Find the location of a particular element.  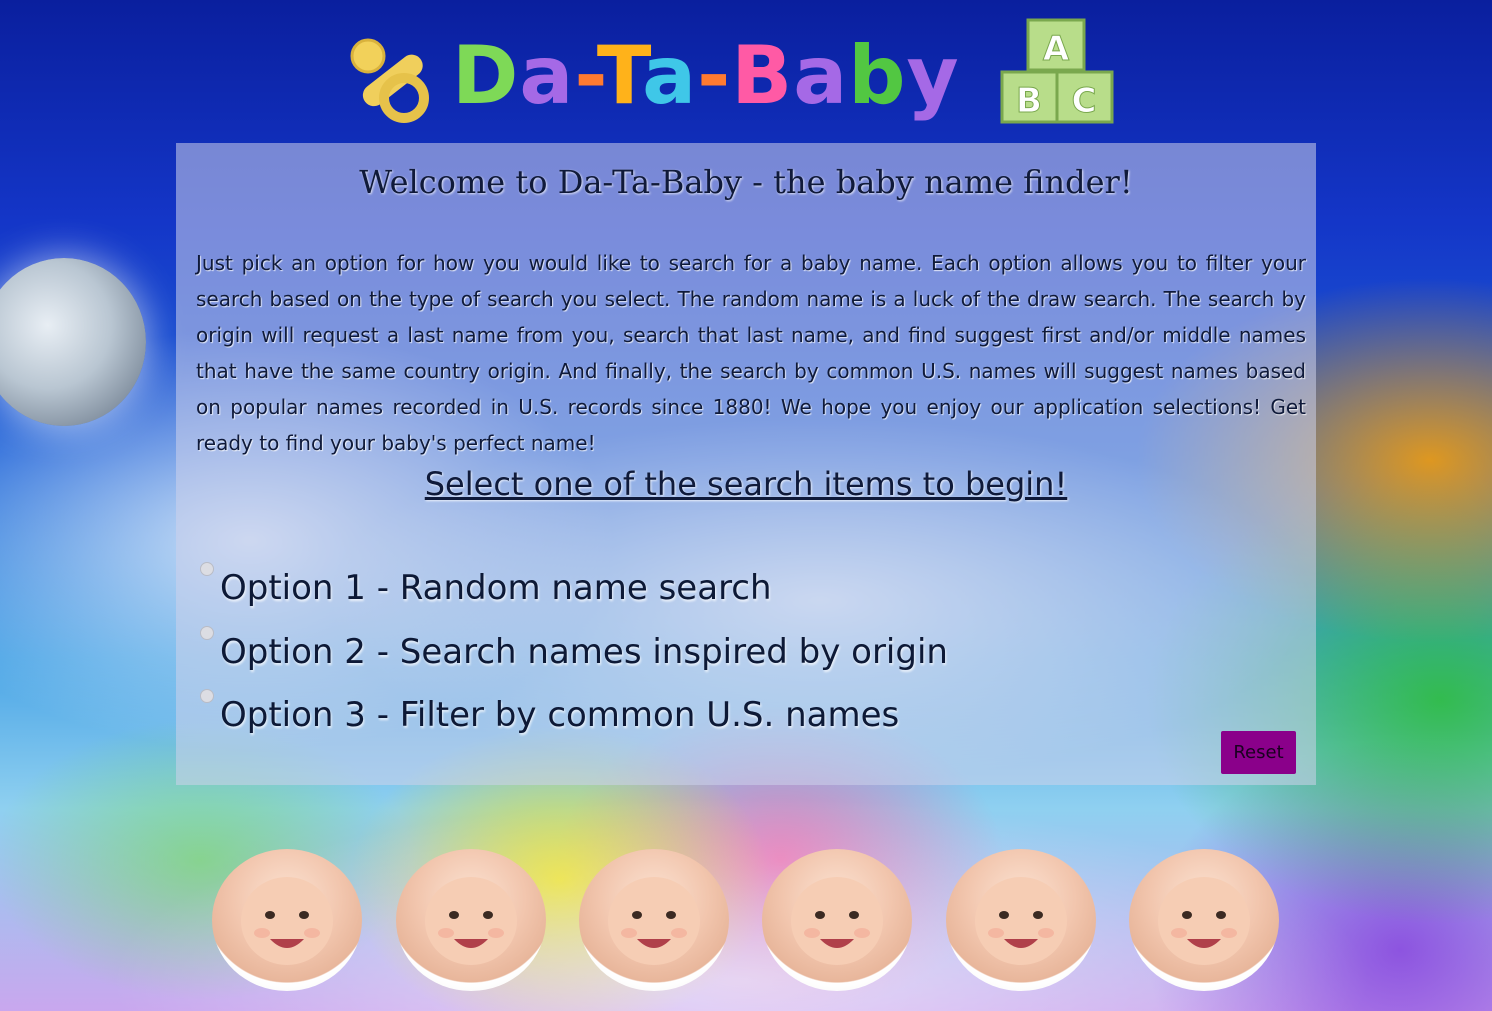

baby-photo-strip is located at coordinates (752, 920).